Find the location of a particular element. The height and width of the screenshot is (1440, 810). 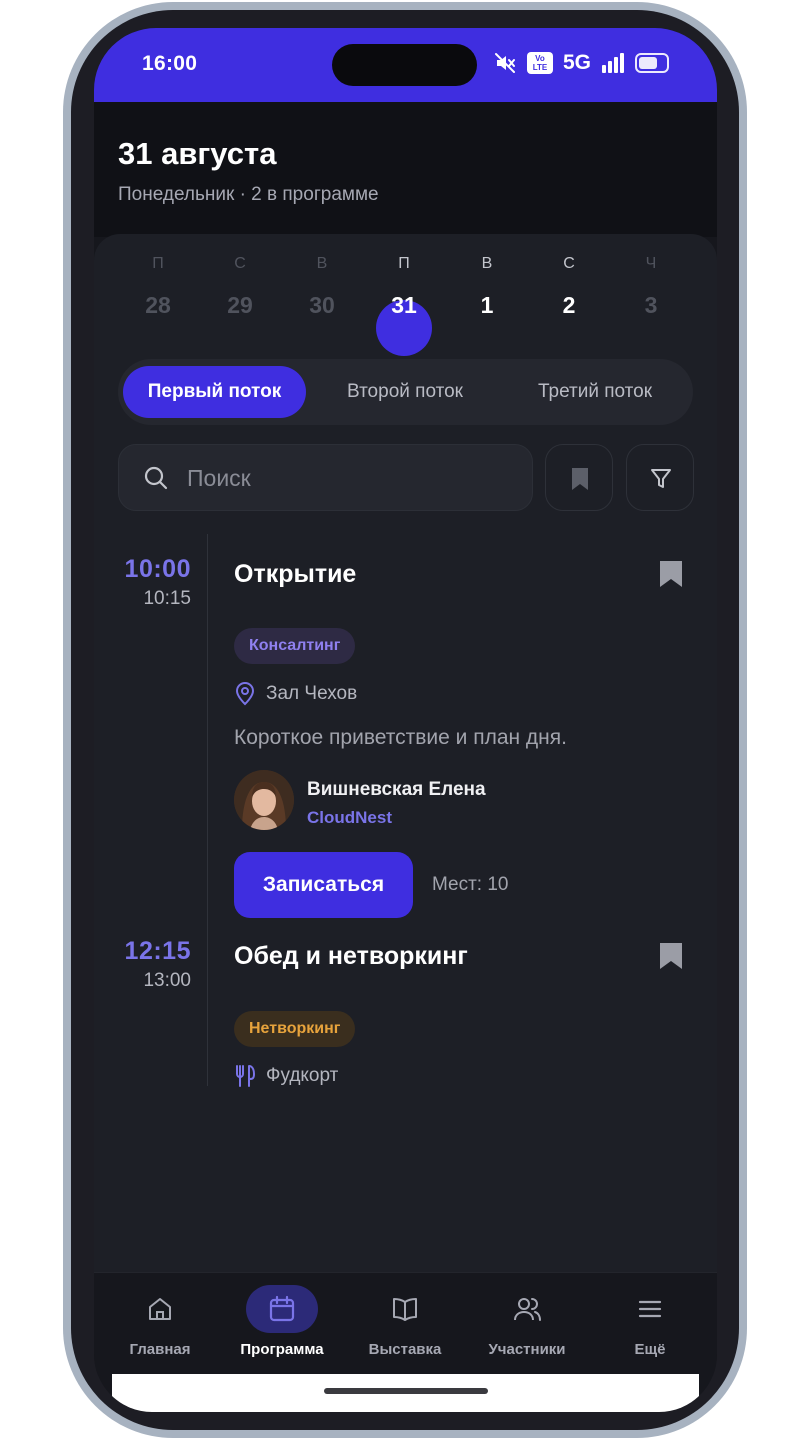

event-title: Обед и нетворкинг is located at coordinates (351, 956).